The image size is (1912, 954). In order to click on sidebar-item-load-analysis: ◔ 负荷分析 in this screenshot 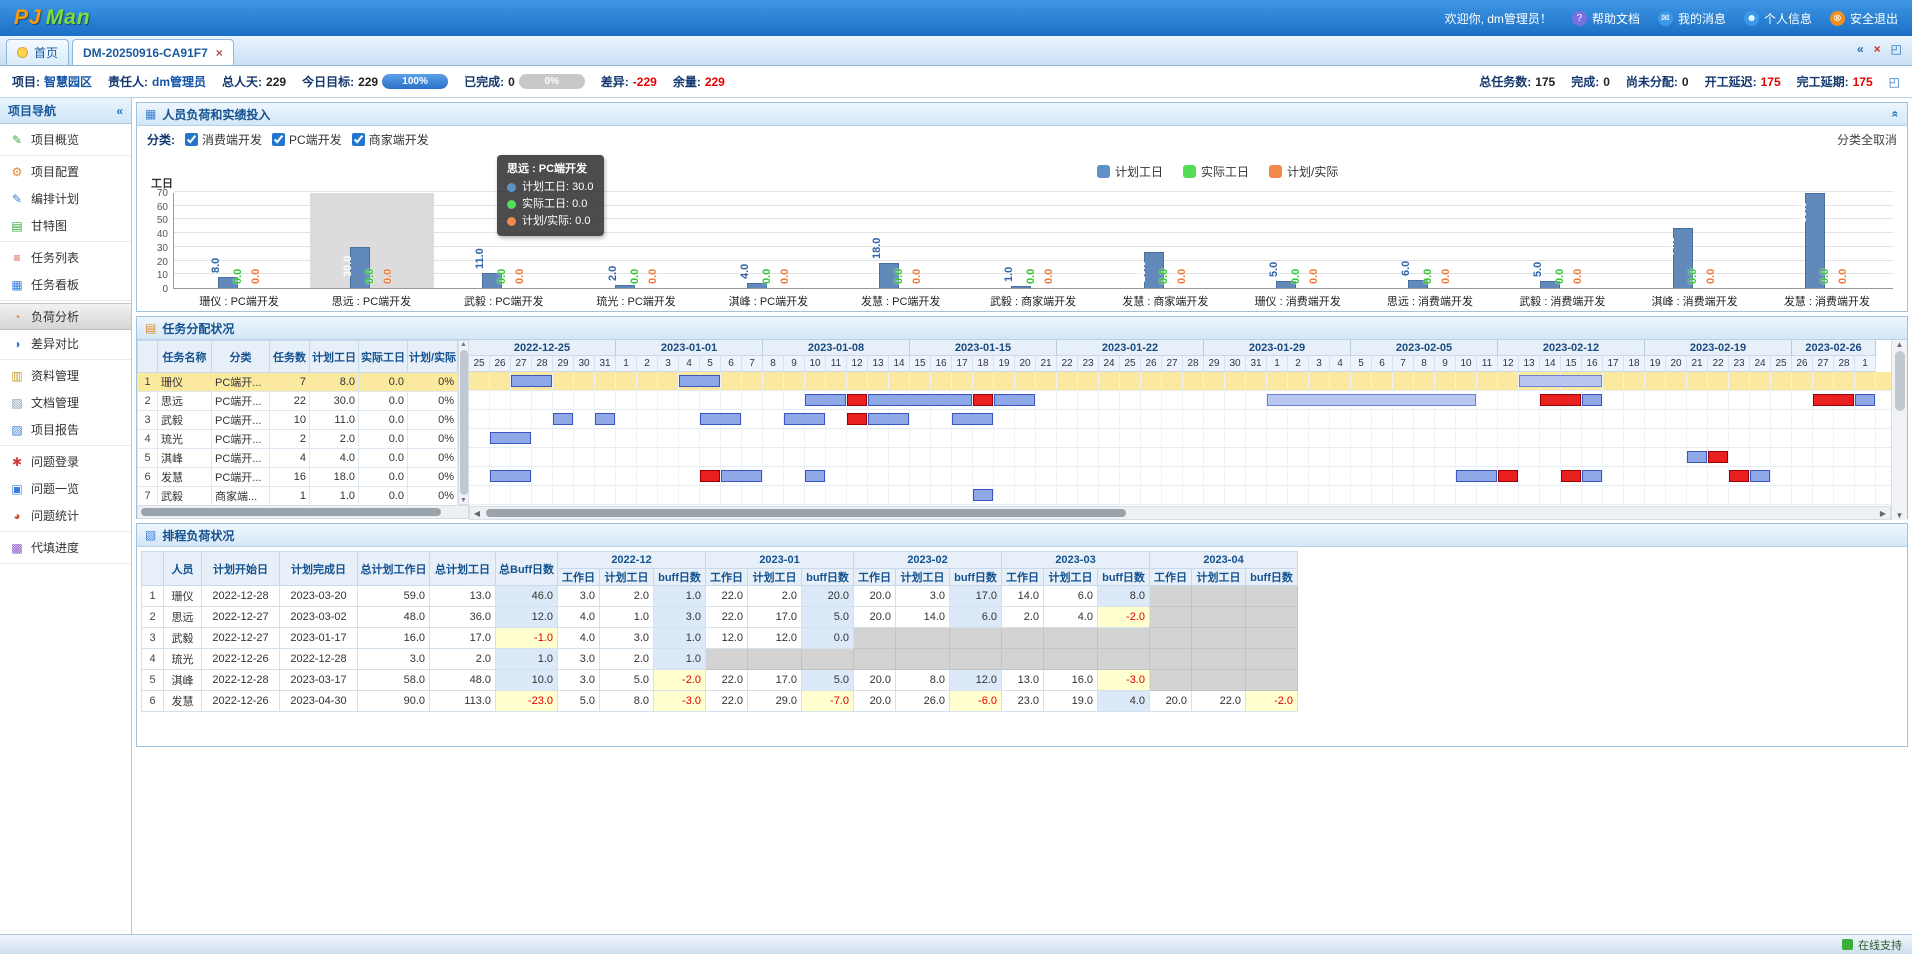, I will do `click(65, 316)`.